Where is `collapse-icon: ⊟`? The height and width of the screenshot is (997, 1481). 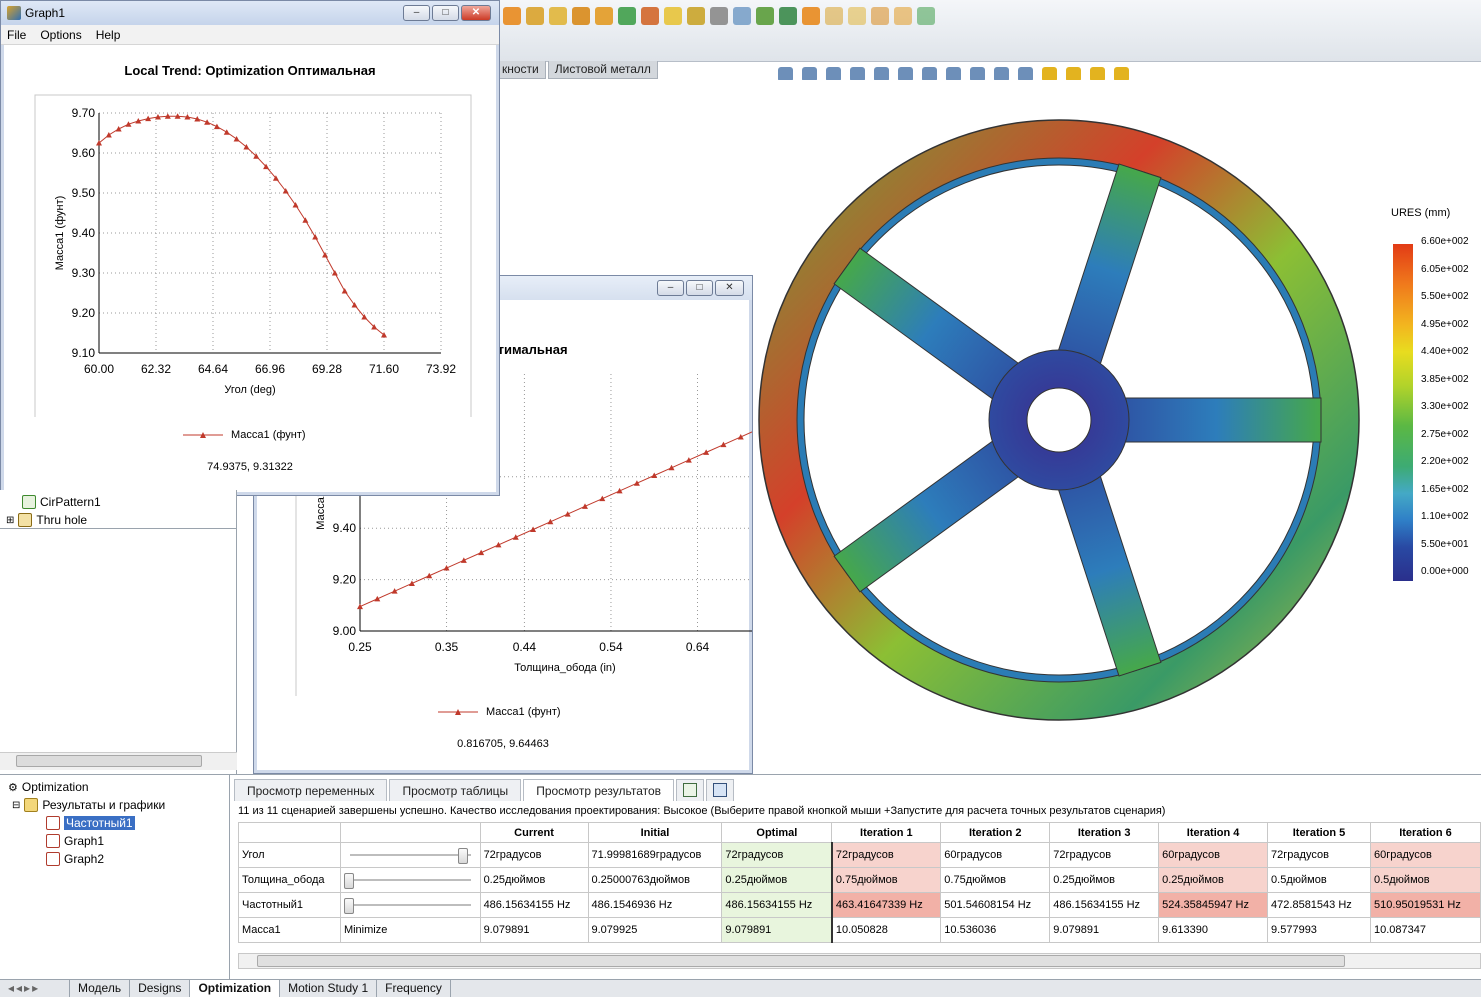 collapse-icon: ⊟ is located at coordinates (16, 805).